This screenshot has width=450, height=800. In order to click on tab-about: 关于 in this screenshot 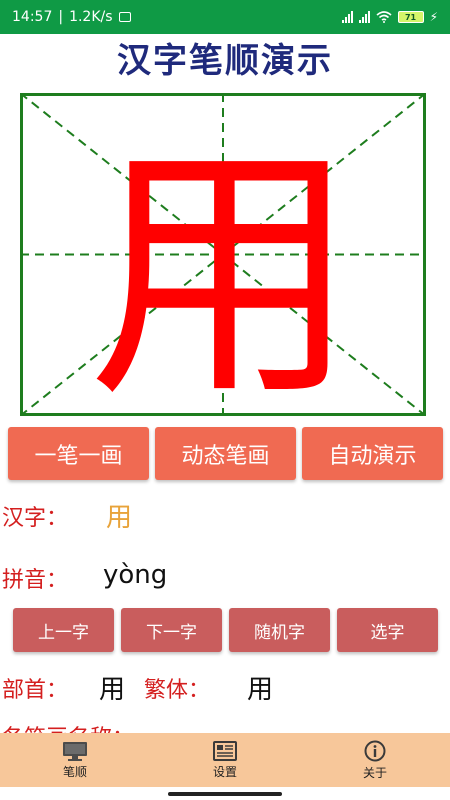, I will do `click(375, 760)`.